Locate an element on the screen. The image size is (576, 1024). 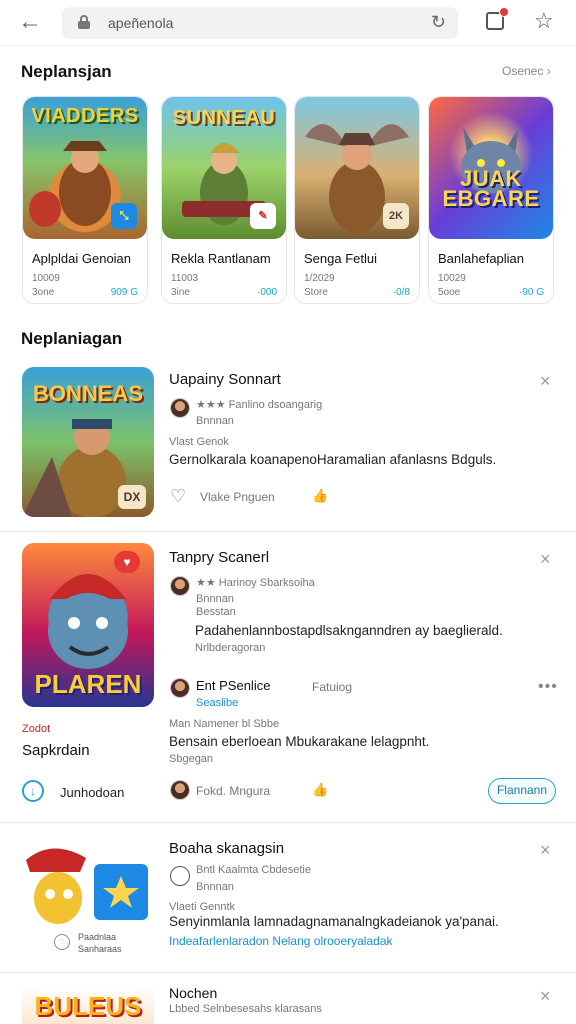
section-title-featured: Neplansjan is located at coordinates (66, 71).